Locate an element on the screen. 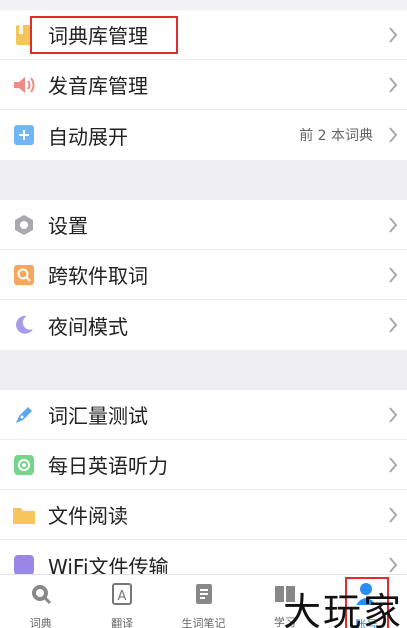  menu-item-label: 文件阅读 is located at coordinates (88, 516).